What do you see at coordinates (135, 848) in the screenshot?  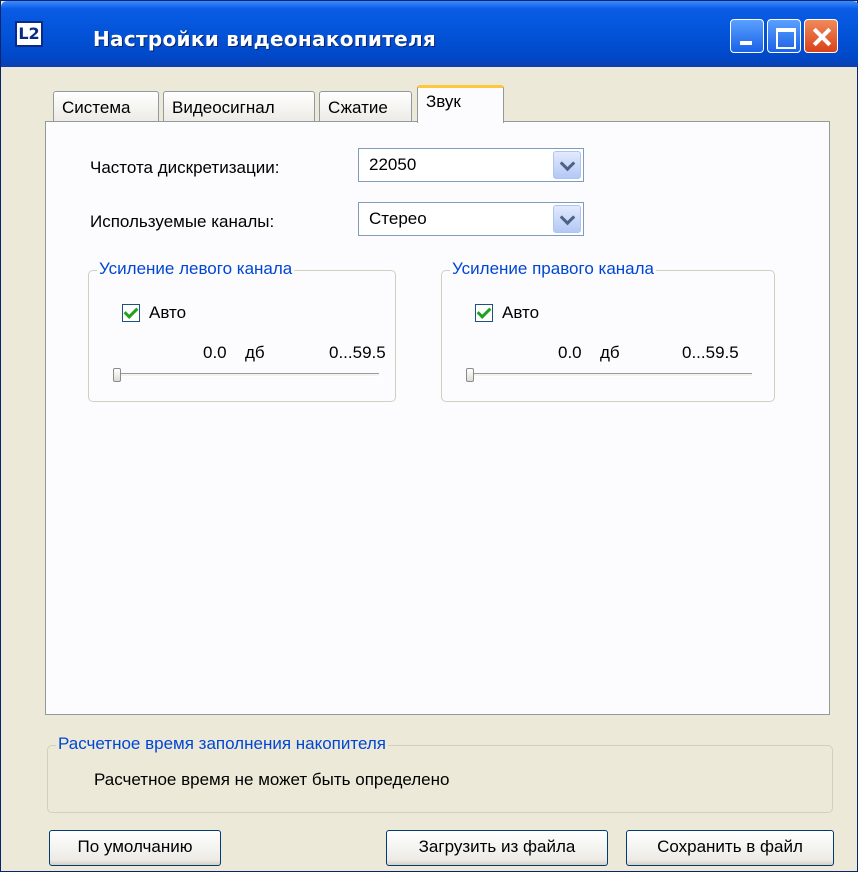 I see `defaults-button: По умолчанию` at bounding box center [135, 848].